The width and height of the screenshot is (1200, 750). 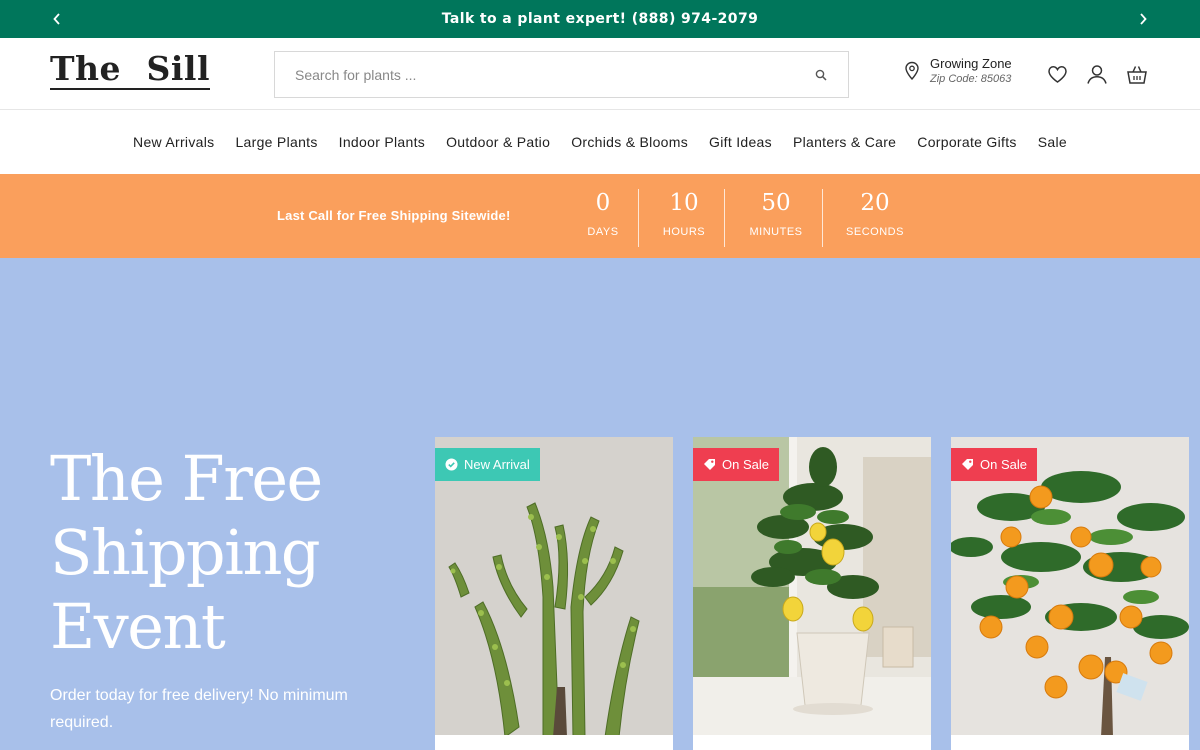 I want to click on countdown-message: Last Call for Free Shipping Sitewide!, so click(x=394, y=215).